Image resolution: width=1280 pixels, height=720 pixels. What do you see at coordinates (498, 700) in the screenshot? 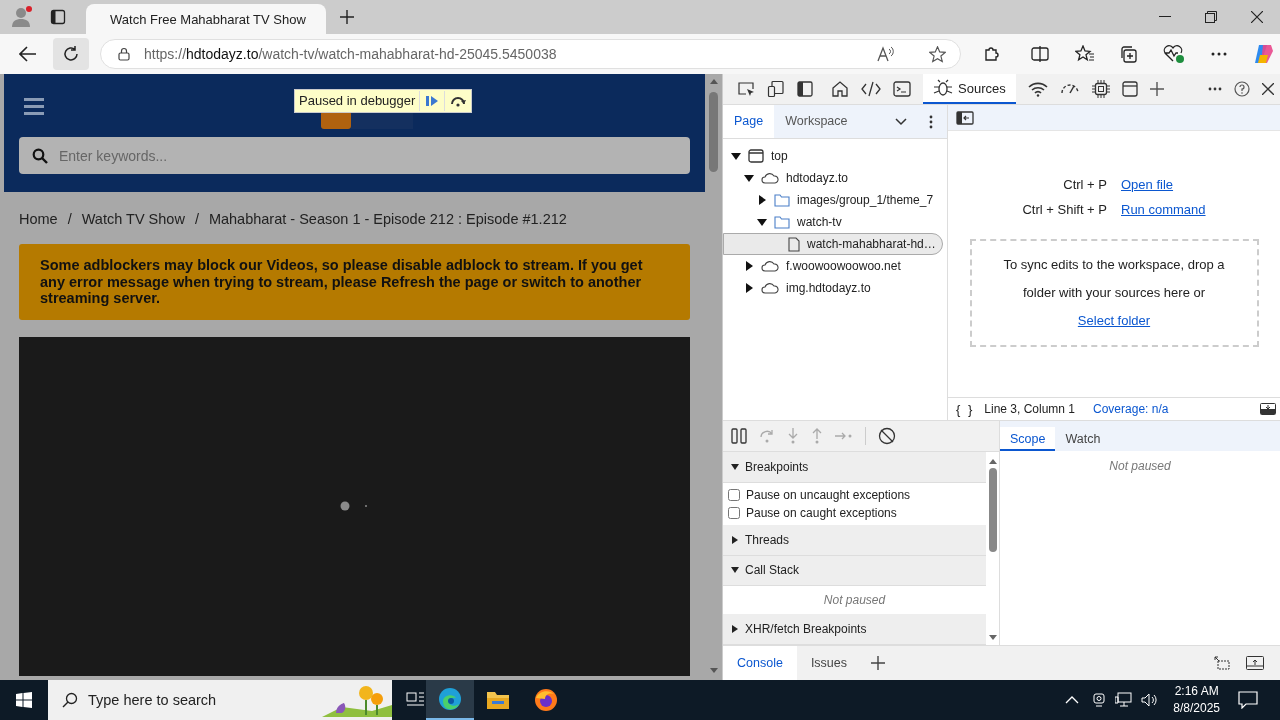
I see `folder-icon` at bounding box center [498, 700].